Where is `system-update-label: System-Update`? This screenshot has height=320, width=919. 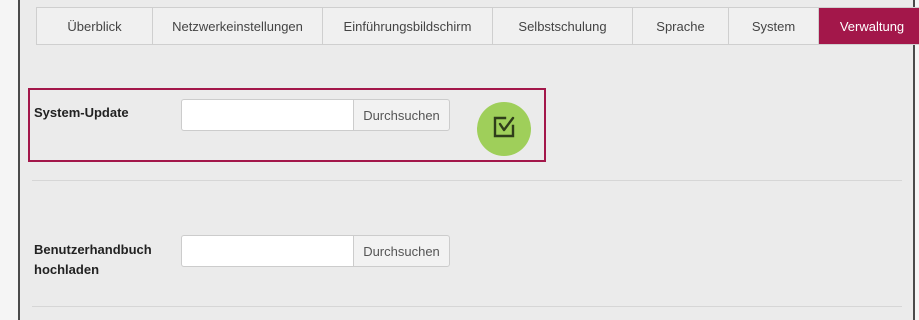
system-update-label: System-Update is located at coordinates (81, 112).